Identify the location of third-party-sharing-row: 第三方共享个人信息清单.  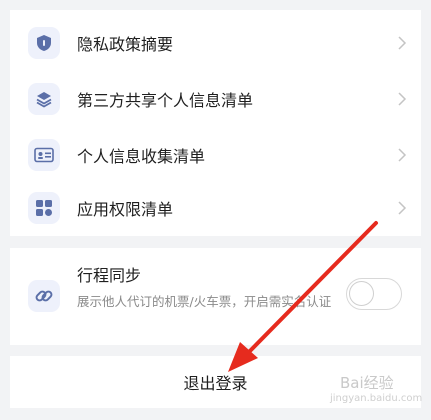
(215, 99).